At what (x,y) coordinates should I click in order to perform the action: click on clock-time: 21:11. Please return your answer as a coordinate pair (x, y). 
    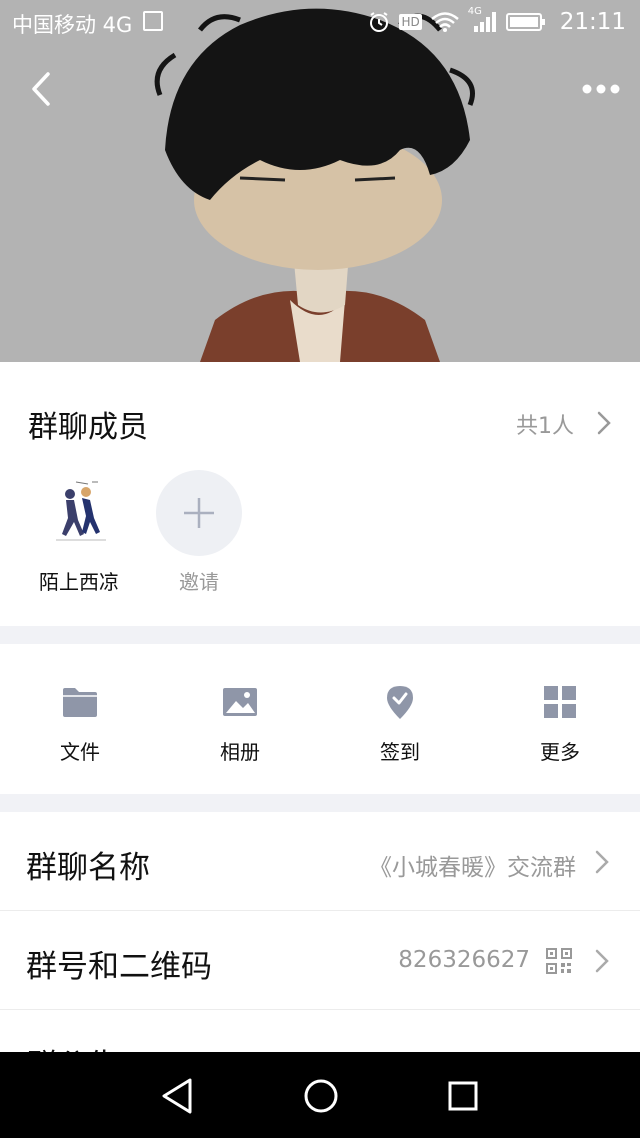
    Looking at the image, I should click on (592, 22).